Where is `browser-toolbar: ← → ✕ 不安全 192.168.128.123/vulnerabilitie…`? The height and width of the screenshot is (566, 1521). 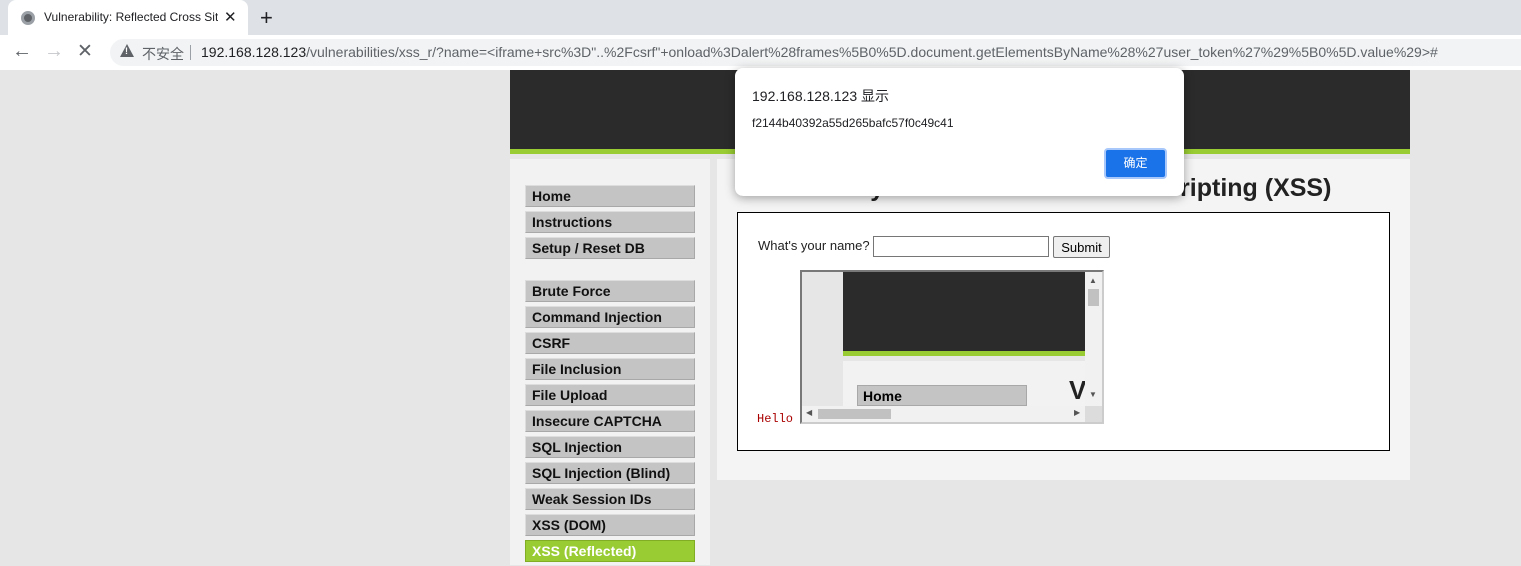
browser-toolbar: ← → ✕ 不安全 192.168.128.123/vulnerabilitie… is located at coordinates (760, 52).